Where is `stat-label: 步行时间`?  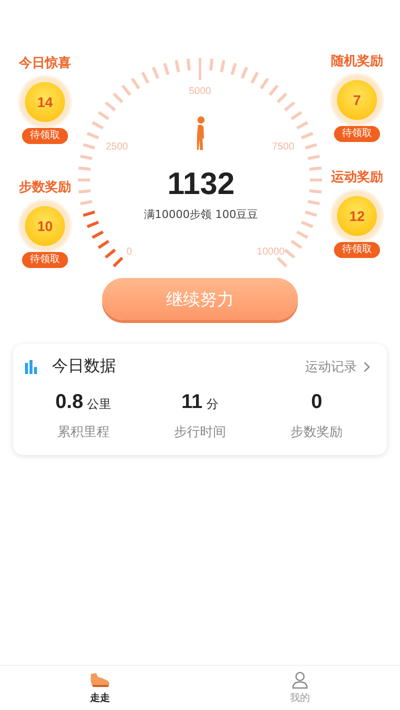
stat-label: 步行时间 is located at coordinates (200, 432).